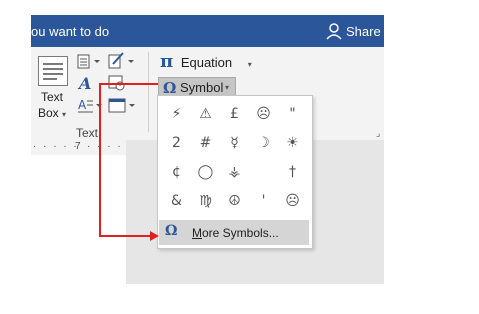 The height and width of the screenshot is (314, 479). I want to click on annotation-arrow, so click(129, 162).